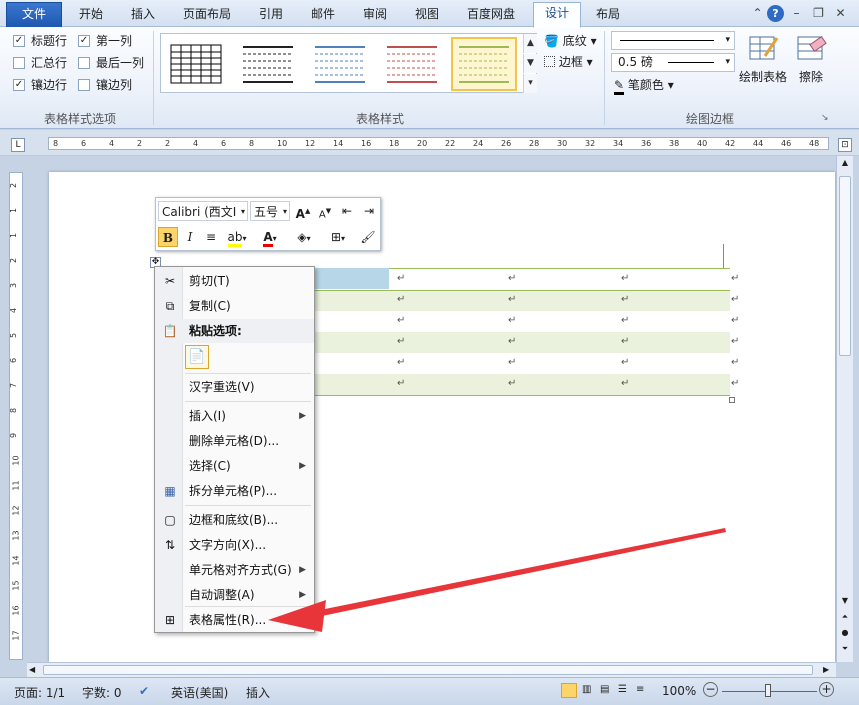 The image size is (859, 705). What do you see at coordinates (197, 357) in the screenshot?
I see `paste-keep-text-icon: 📄` at bounding box center [197, 357].